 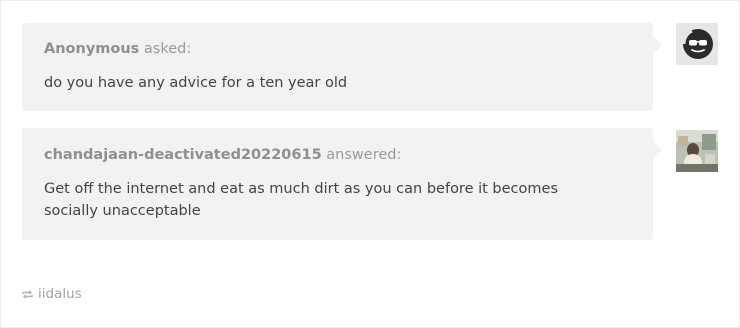 I want to click on asker-name: Anonymous, so click(x=91, y=49).